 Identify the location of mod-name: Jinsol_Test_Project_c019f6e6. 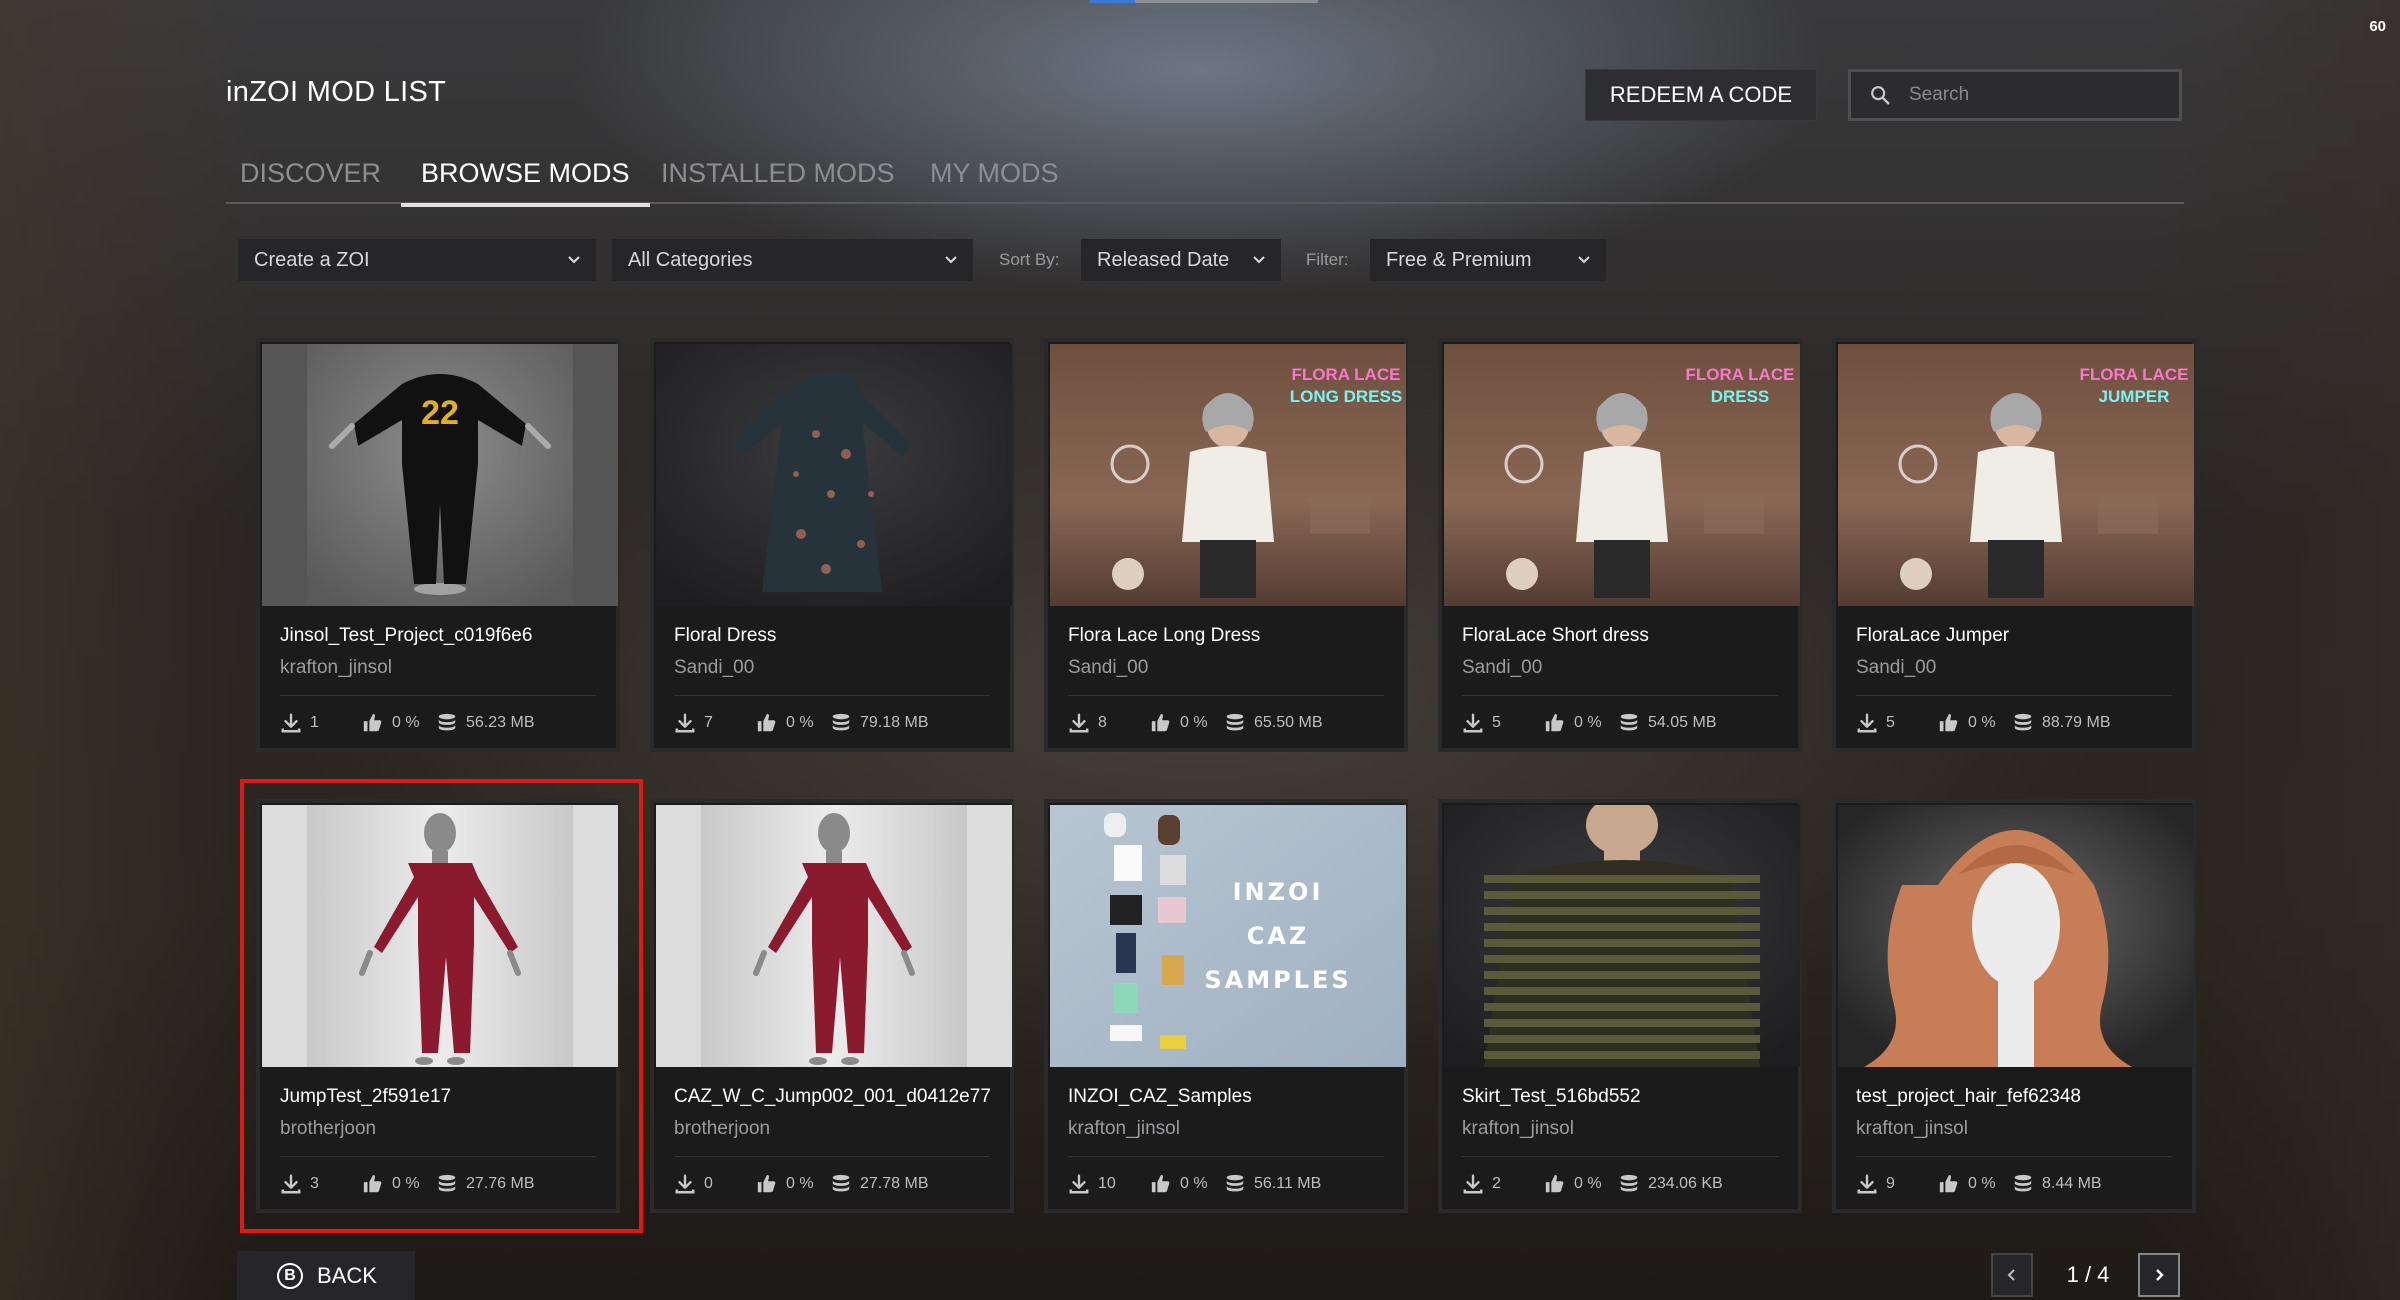
(406, 635).